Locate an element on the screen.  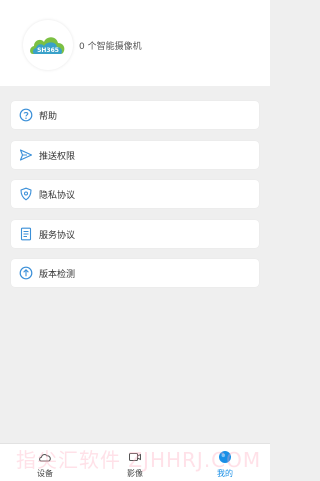
upgrade-icon is located at coordinates (26, 273).